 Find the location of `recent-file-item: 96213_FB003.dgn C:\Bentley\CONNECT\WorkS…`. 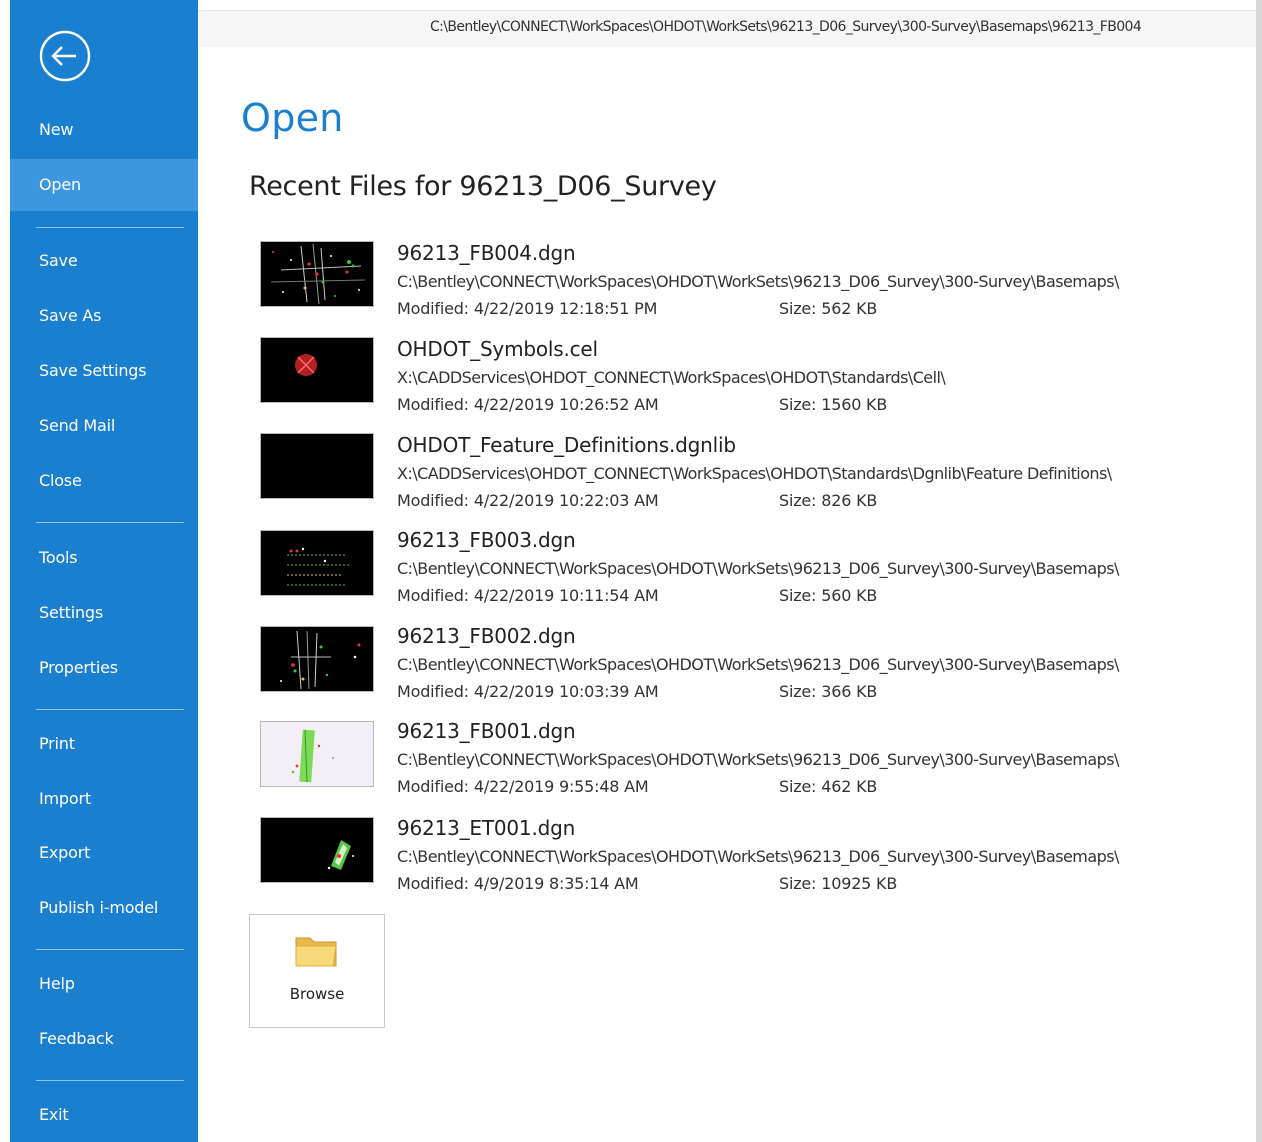

recent-file-item: 96213_FB003.dgn C:\Bentley\CONNECT\WorkS… is located at coordinates (750, 577).